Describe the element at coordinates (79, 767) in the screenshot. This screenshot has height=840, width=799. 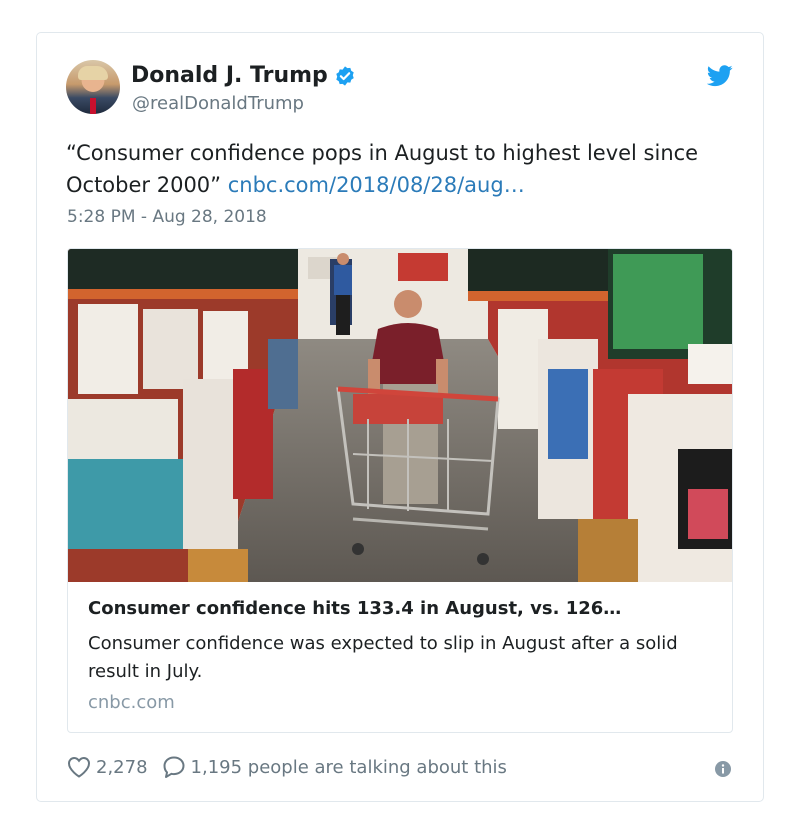
I see `heart-icon` at that location.